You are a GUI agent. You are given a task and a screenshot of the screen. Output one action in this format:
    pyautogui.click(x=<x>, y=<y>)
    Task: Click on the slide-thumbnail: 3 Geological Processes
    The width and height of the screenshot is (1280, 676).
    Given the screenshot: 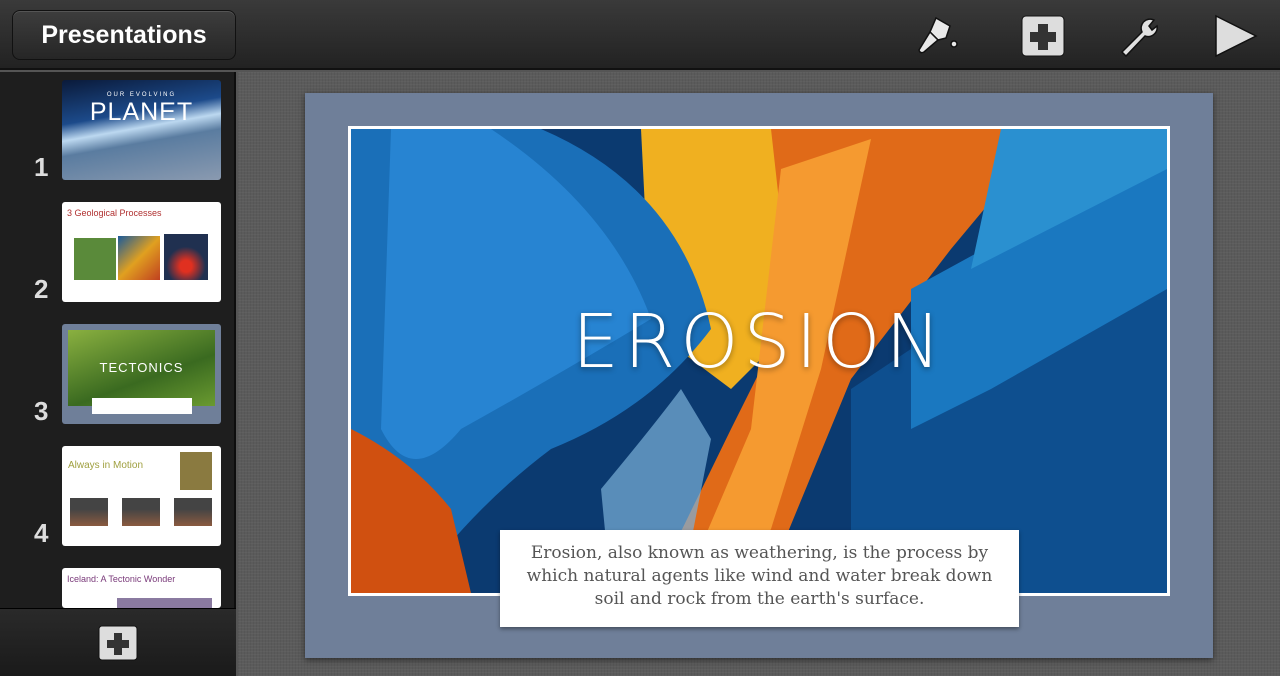 What is the action you would take?
    pyautogui.click(x=141, y=252)
    